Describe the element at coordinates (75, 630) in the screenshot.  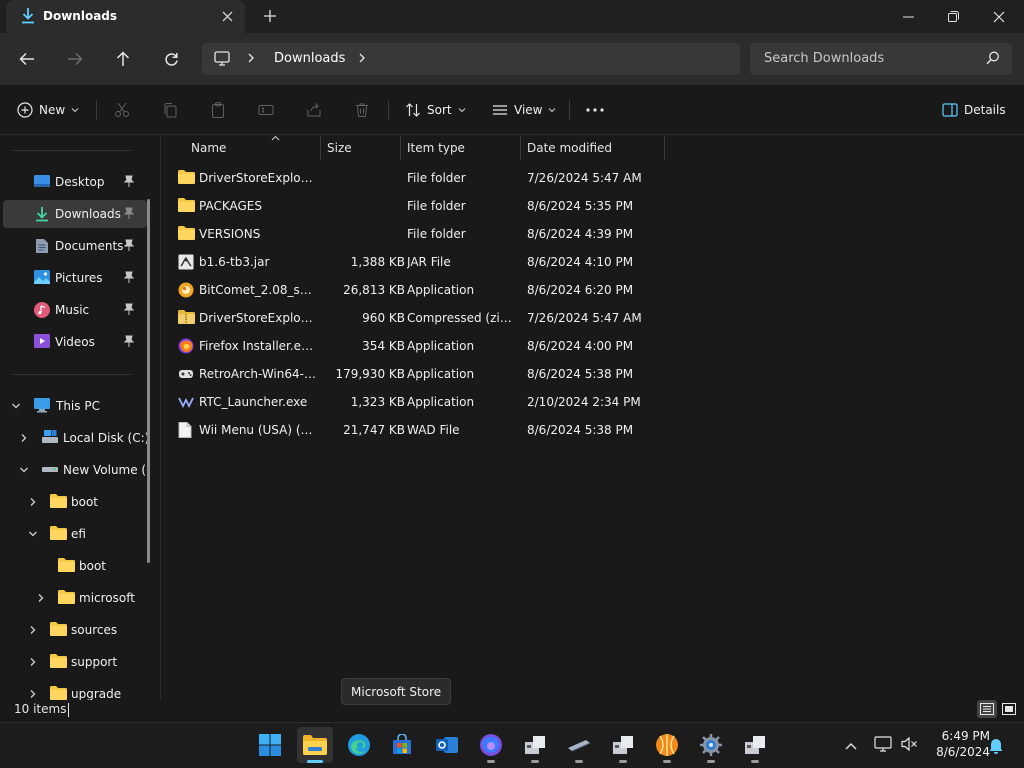
I see `tree-item-sources: sources` at that location.